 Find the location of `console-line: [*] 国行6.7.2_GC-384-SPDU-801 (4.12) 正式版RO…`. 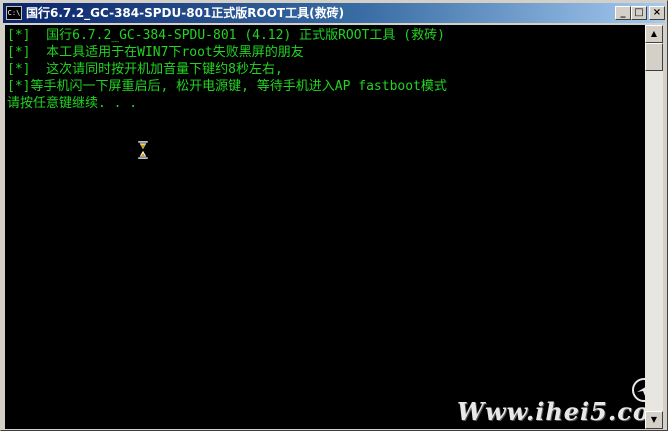

console-line: [*] 国行6.7.2_GC-384-SPDU-801 (4.12) 正式版RO… is located at coordinates (226, 35).